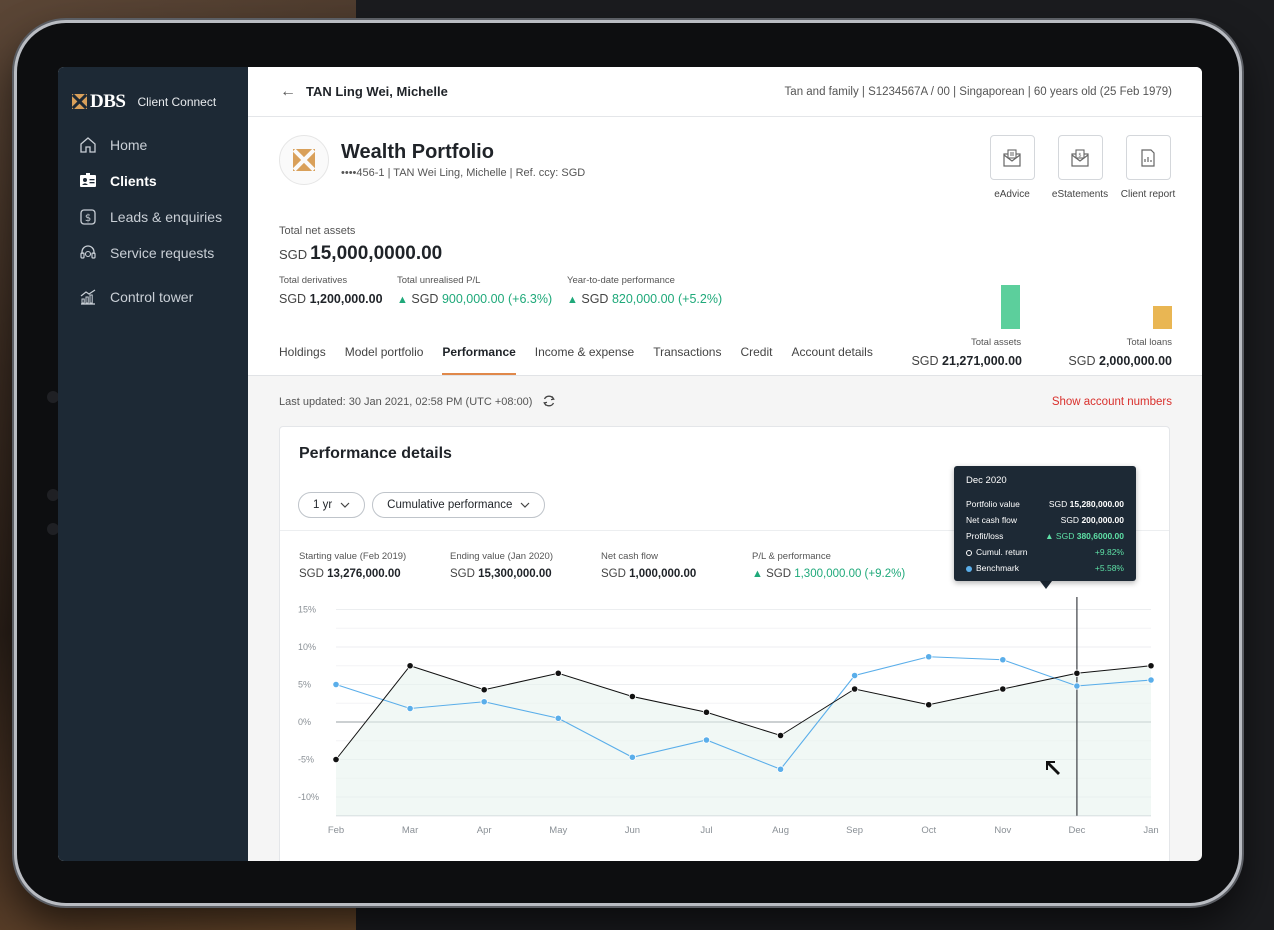  I want to click on back-arrow-icon: ←, so click(288, 92).